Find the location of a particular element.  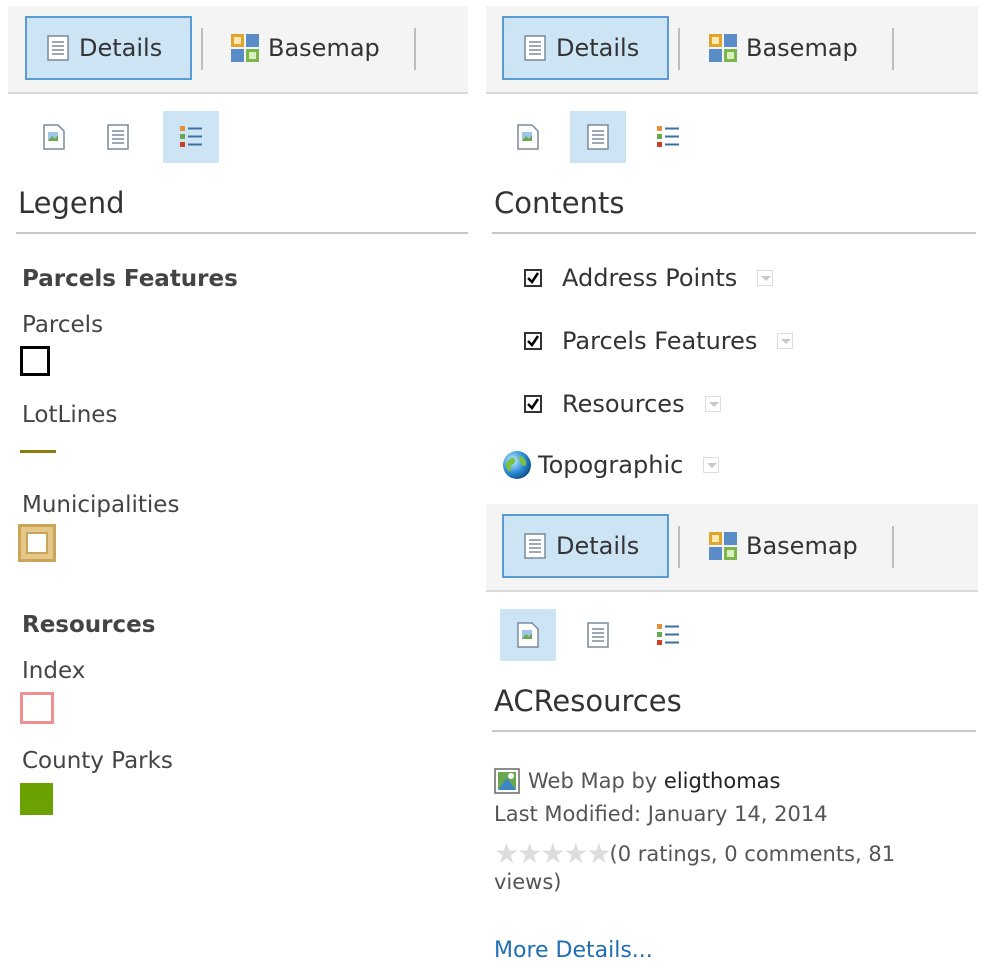

rating-line: ★★★★★ (0 ratings, 0 comments, 81 is located at coordinates (694, 854).